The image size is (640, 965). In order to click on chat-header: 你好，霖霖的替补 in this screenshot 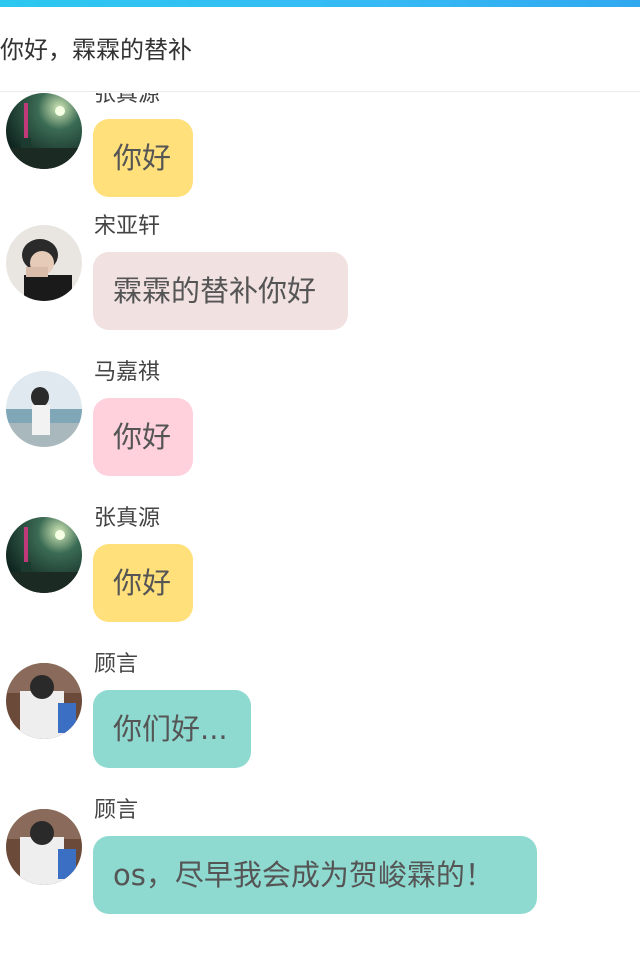, I will do `click(320, 49)`.